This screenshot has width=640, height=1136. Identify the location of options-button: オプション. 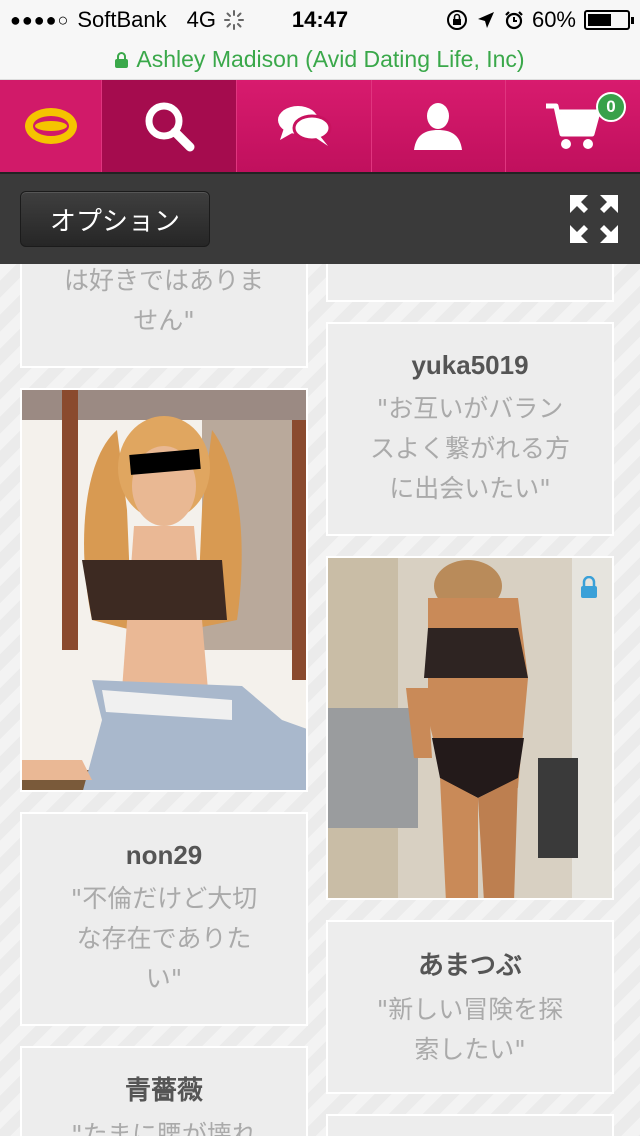
(115, 219).